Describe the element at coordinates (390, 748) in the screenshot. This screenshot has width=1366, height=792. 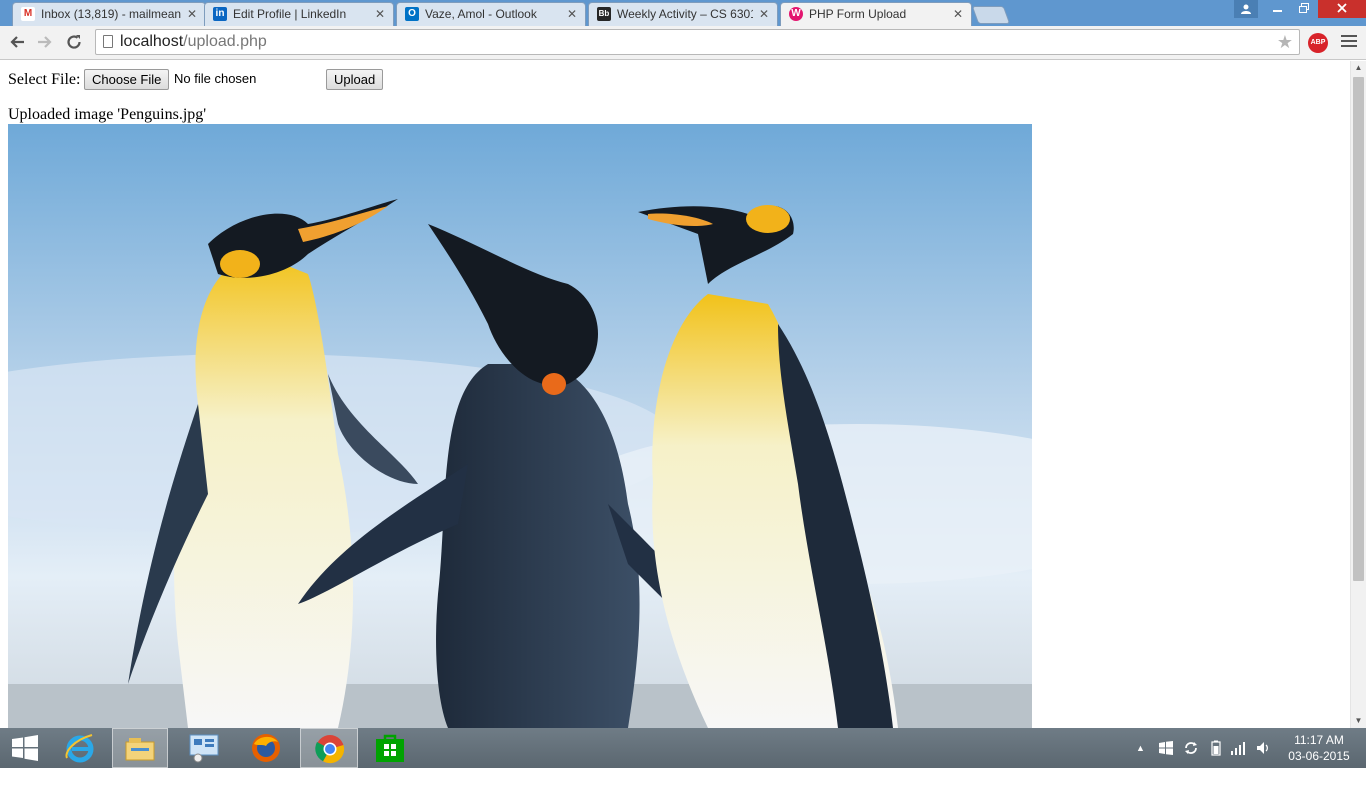
I see `store-icon` at that location.